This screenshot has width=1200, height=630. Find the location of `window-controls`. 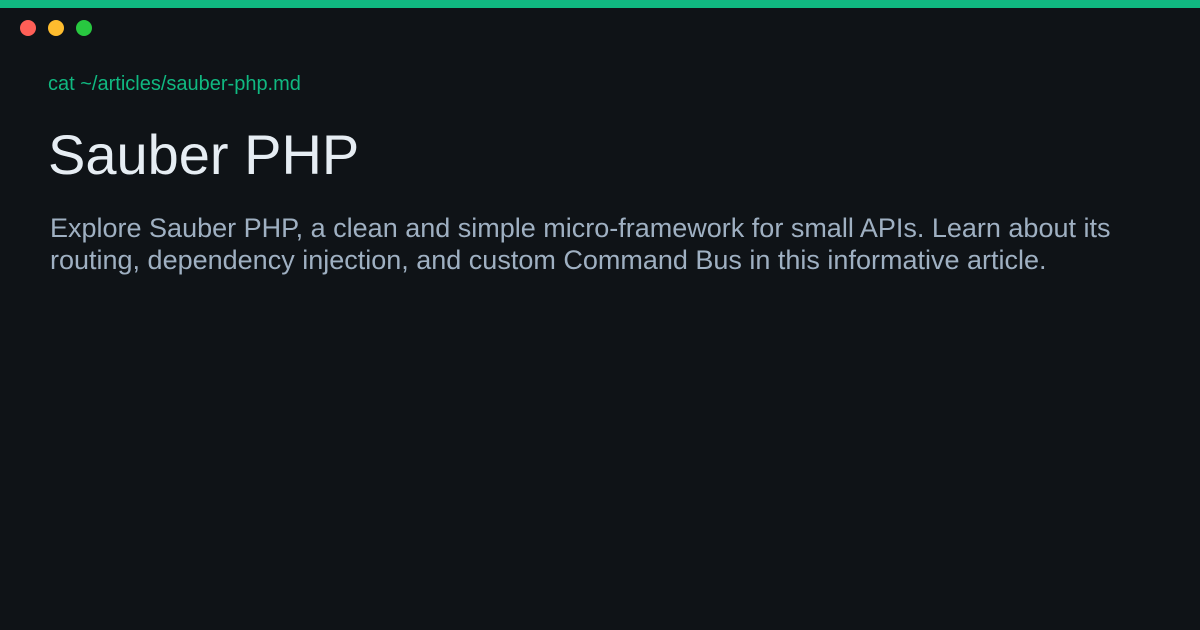

window-controls is located at coordinates (56, 28).